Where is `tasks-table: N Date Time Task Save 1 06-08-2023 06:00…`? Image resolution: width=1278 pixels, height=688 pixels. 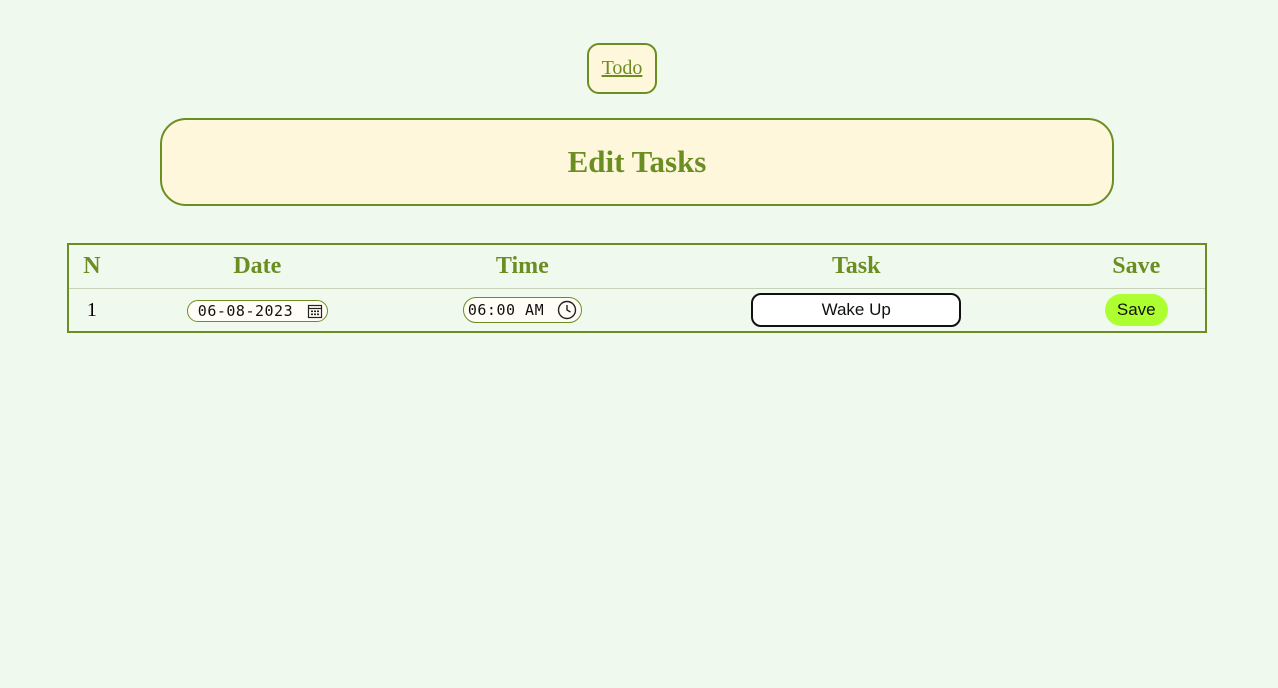 tasks-table: N Date Time Task Save 1 06-08-2023 06:00… is located at coordinates (637, 288).